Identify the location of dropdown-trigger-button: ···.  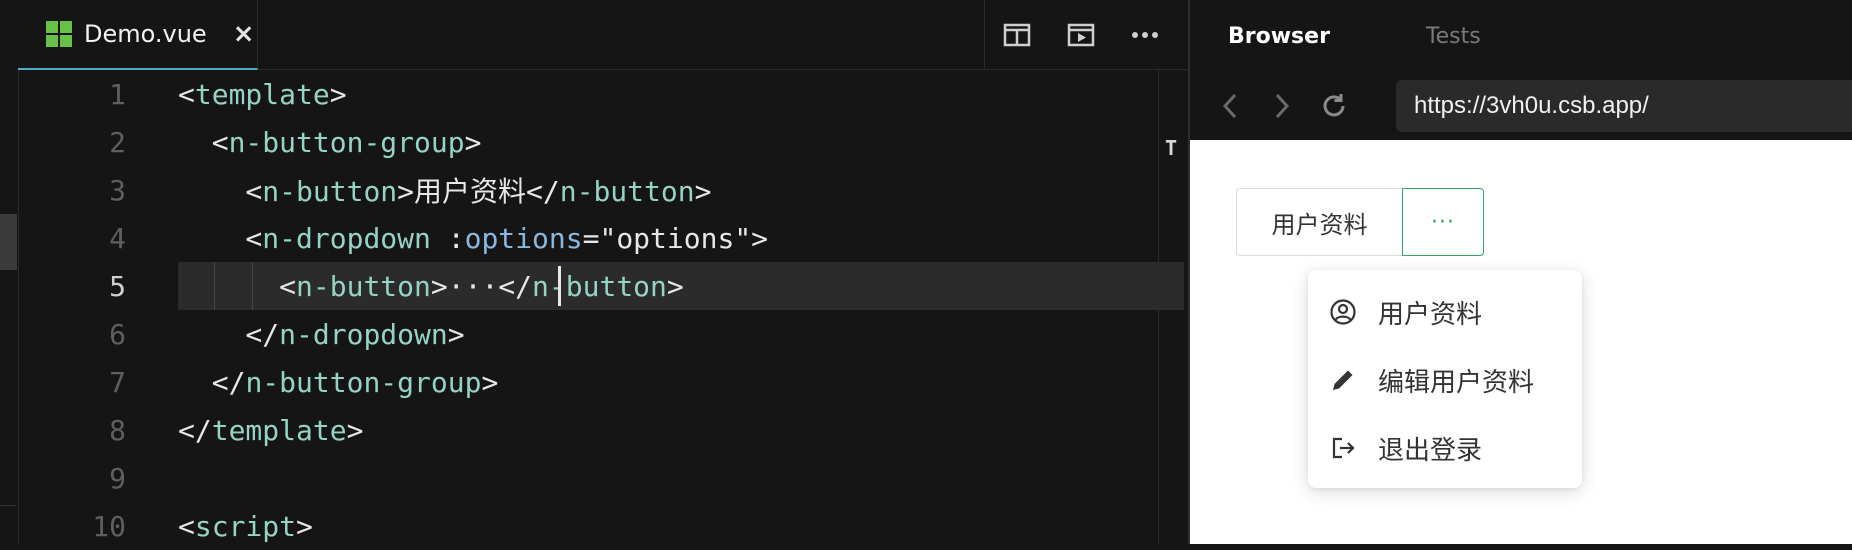
(1443, 222).